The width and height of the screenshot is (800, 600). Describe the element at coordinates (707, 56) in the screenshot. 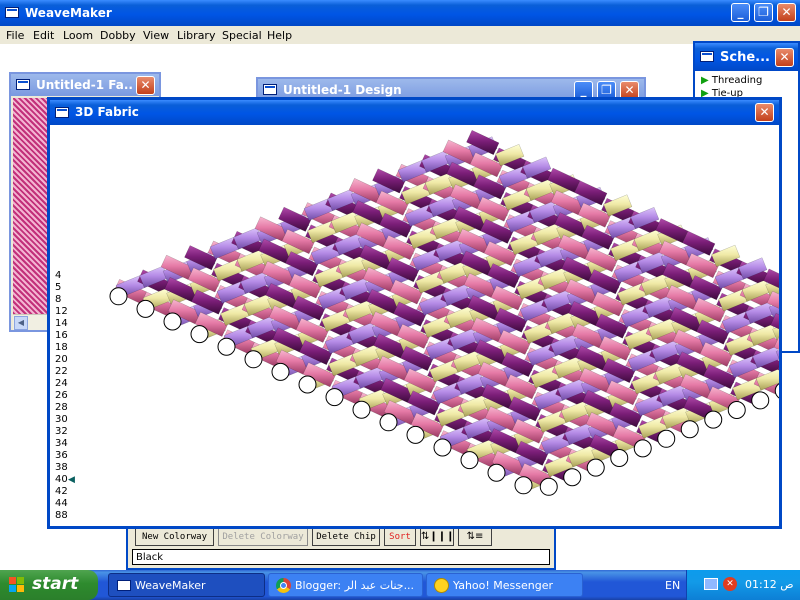

I see `schemes-window-icon` at that location.